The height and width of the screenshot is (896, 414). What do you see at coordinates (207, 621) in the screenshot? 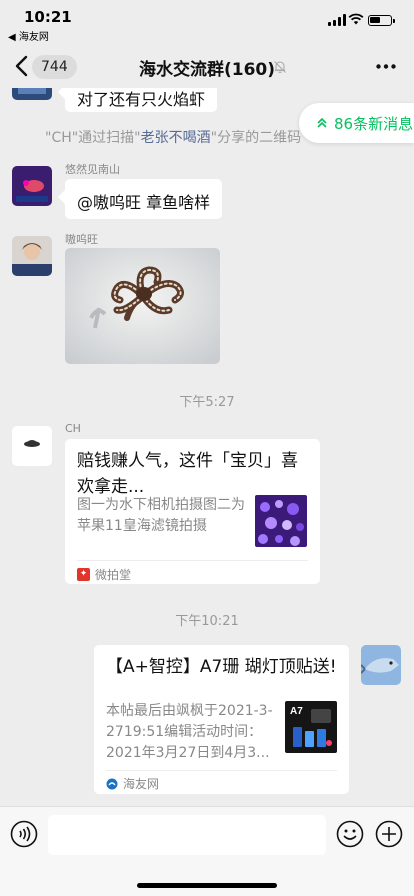
I see `timestamp: 下午10:21` at bounding box center [207, 621].